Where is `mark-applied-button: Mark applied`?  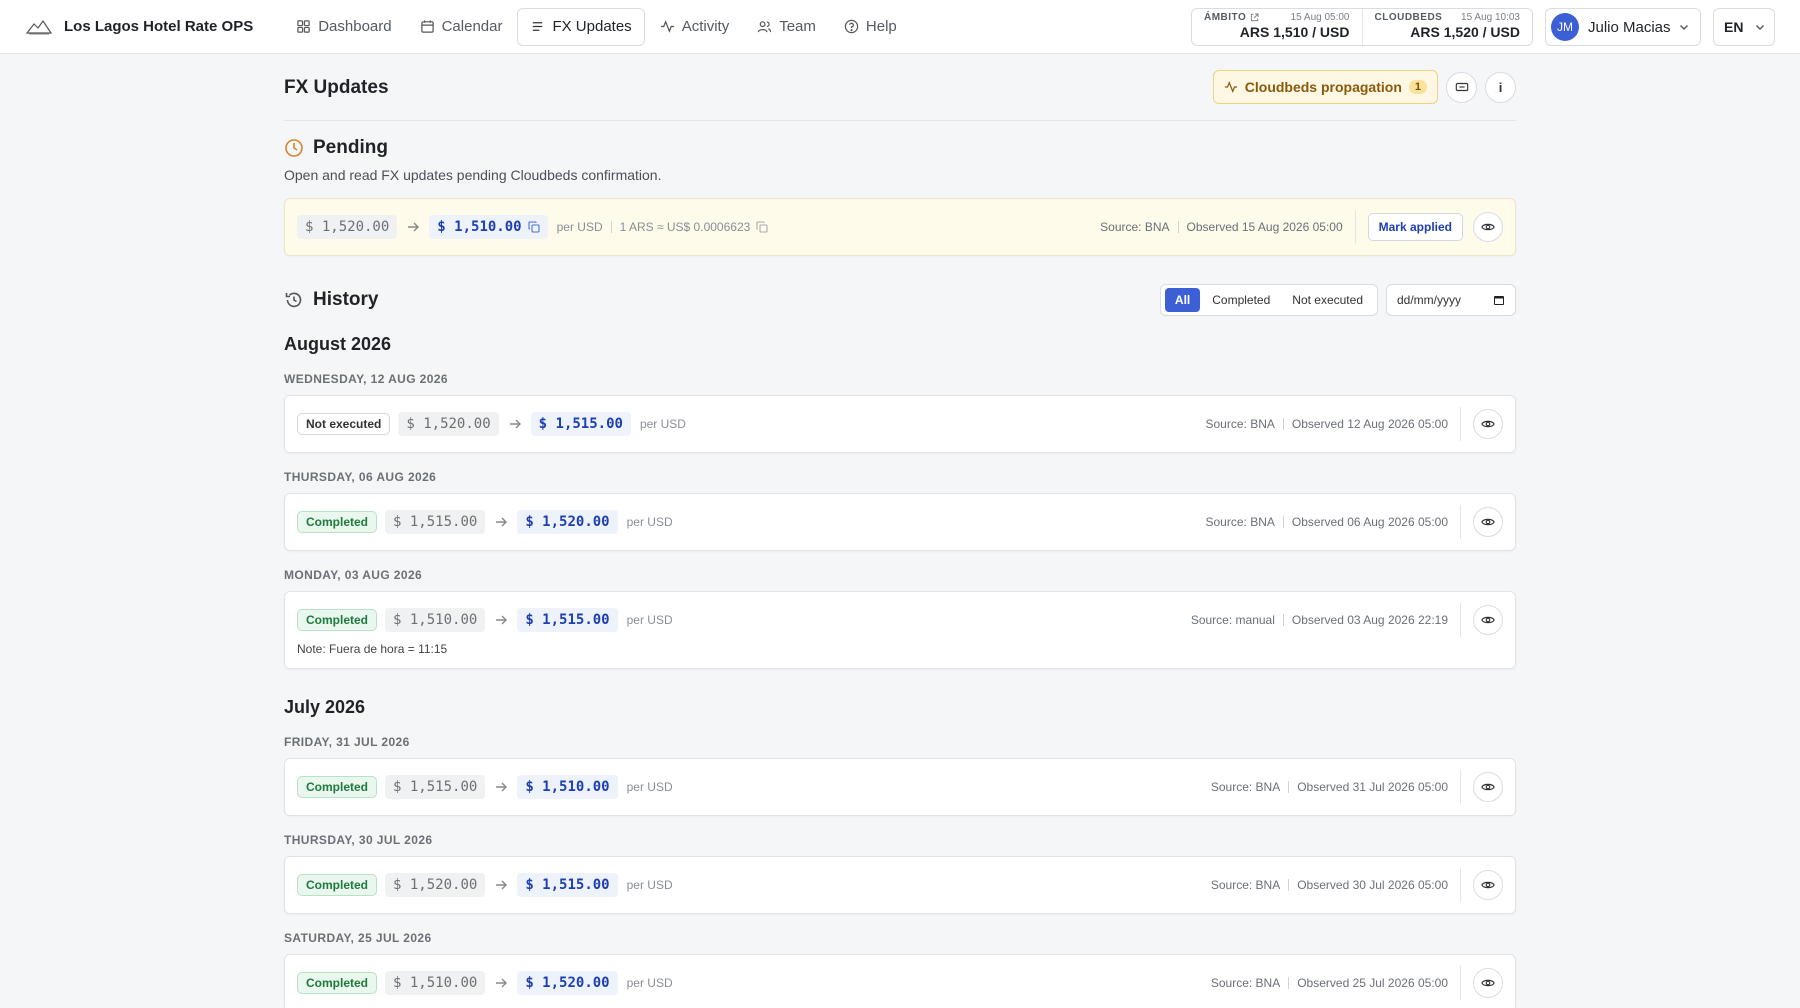
mark-applied-button: Mark applied is located at coordinates (1415, 227).